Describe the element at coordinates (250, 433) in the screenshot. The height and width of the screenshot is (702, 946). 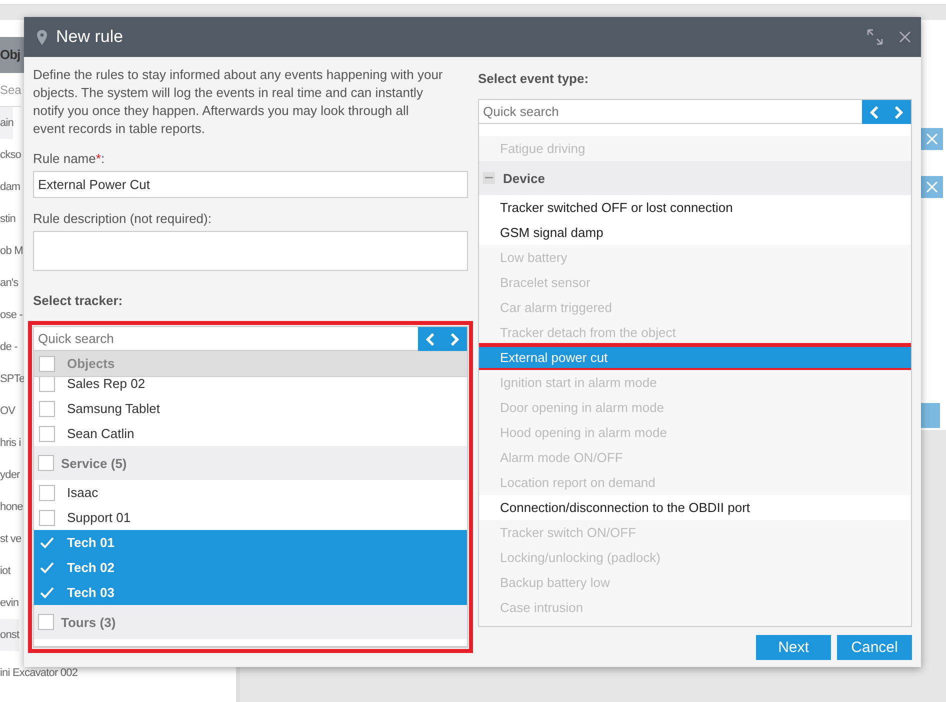
I see `tracker-row: Sean Catlin` at that location.